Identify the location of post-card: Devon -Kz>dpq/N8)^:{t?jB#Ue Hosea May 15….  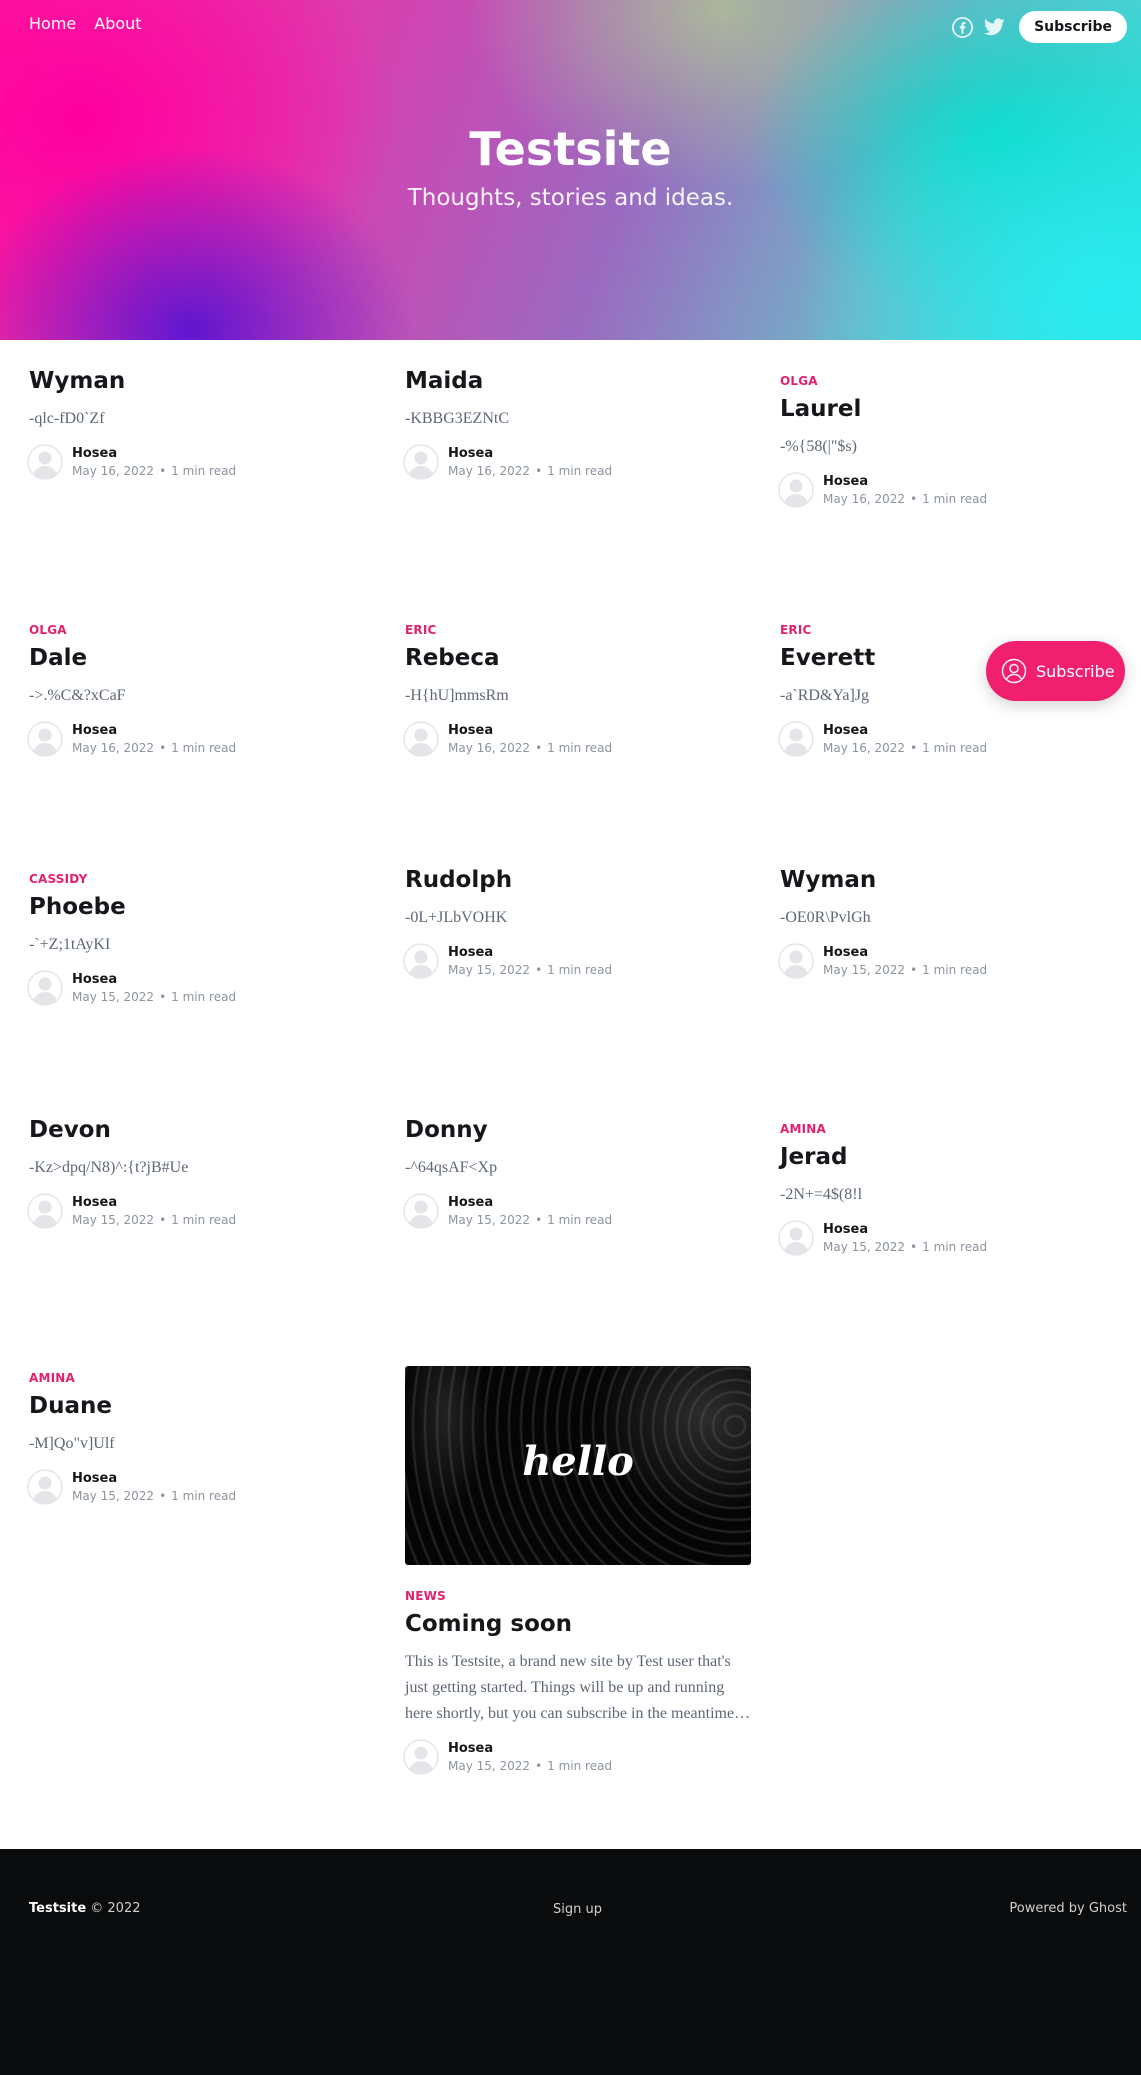
(201, 1173).